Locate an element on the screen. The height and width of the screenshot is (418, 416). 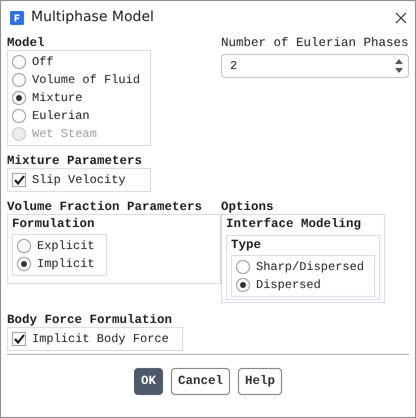
radio-label: Mixture is located at coordinates (57, 98).